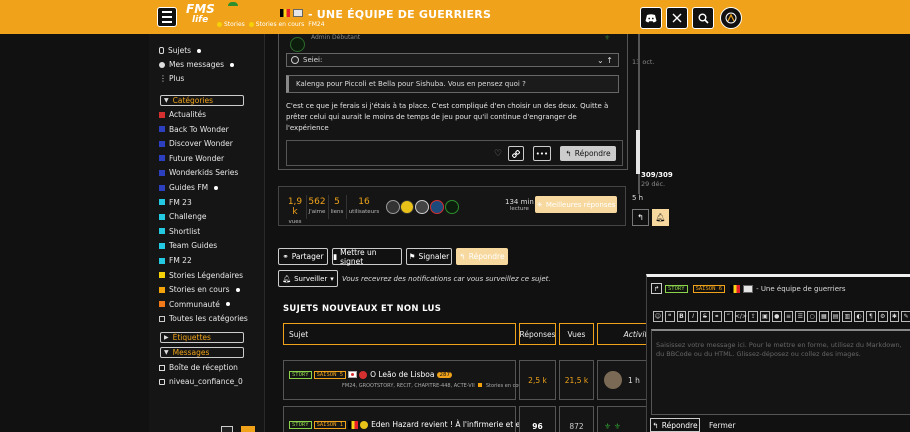 This screenshot has width=910, height=432. What do you see at coordinates (705, 316) in the screenshot?
I see `strikethrough-icon: S` at bounding box center [705, 316].